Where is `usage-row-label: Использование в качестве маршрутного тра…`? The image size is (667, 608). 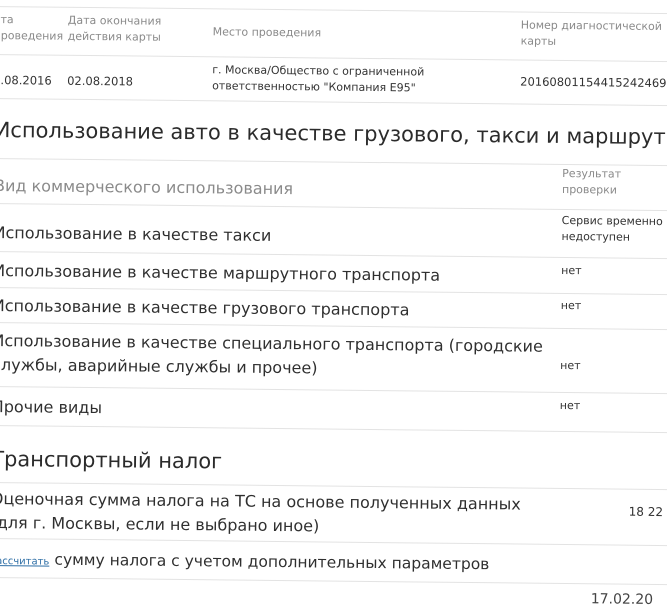
usage-row-label: Использование в качестве маршрутного тра… is located at coordinates (220, 273).